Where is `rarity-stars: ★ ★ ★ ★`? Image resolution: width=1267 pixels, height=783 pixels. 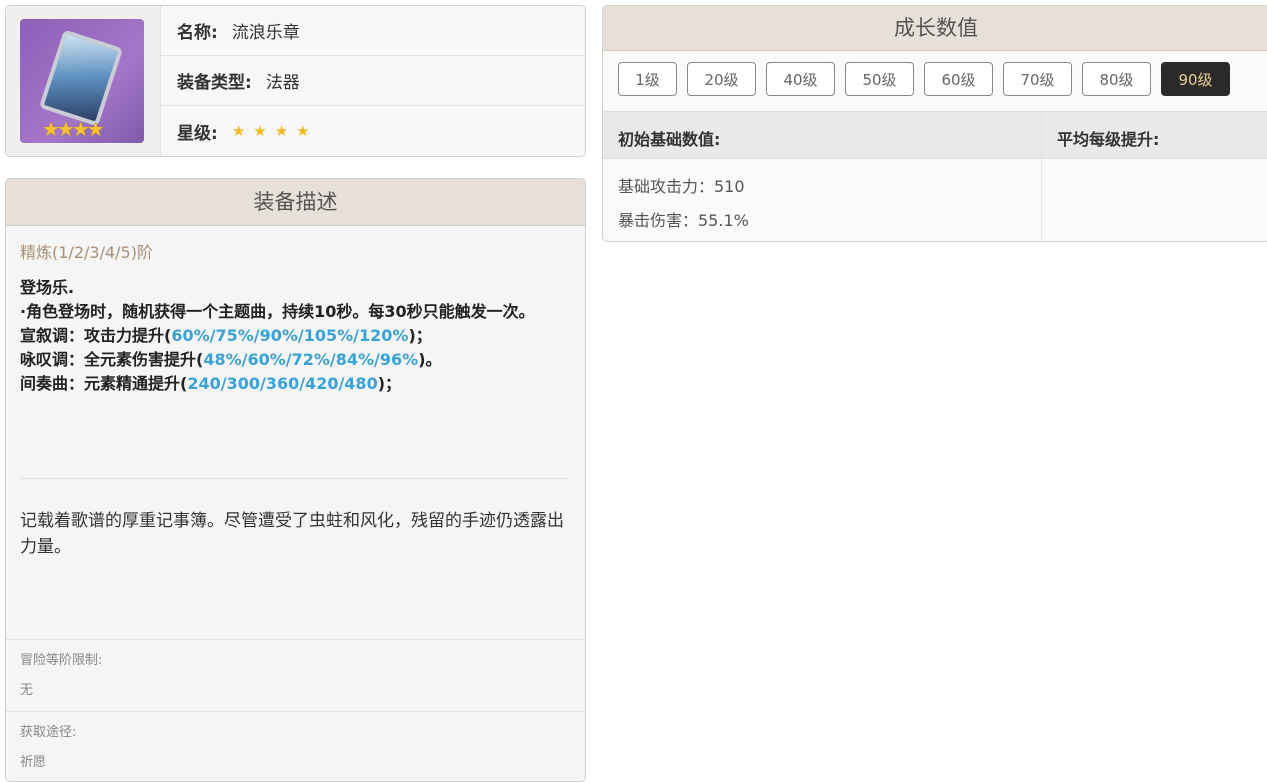 rarity-stars: ★ ★ ★ ★ is located at coordinates (275, 131).